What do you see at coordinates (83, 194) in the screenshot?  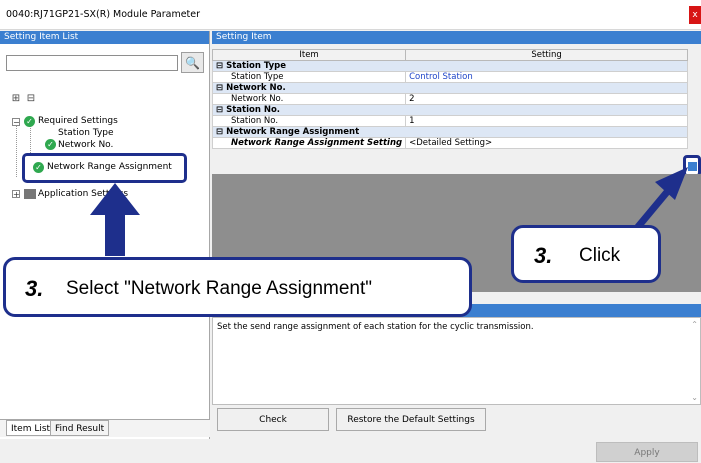 I see `tree-item-application-settings: Application Settings` at bounding box center [83, 194].